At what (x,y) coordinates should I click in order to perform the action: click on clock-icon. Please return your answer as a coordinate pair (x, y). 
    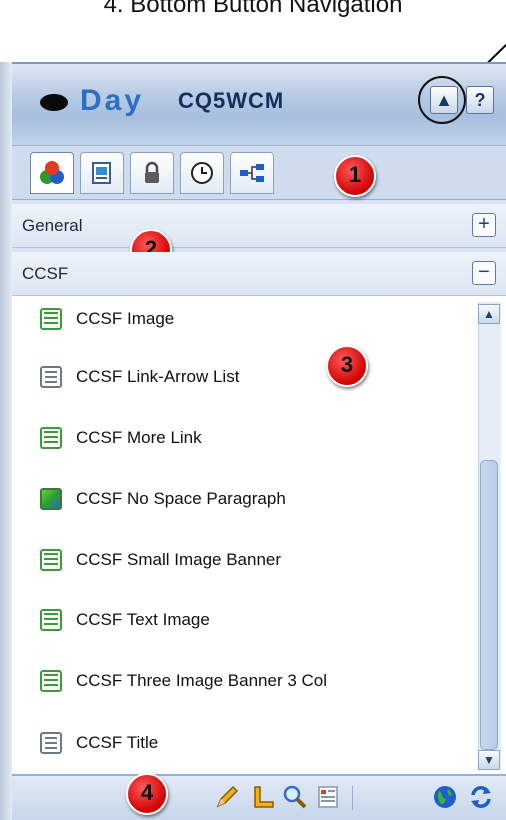
    Looking at the image, I should click on (202, 173).